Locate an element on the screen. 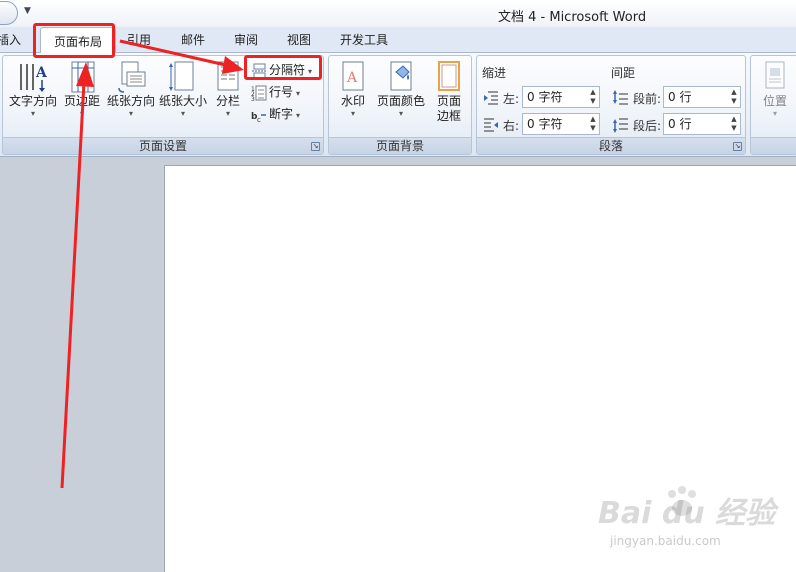 The height and width of the screenshot is (572, 796). quick-access-dropdown-icon: ▼ is located at coordinates (27, 11).